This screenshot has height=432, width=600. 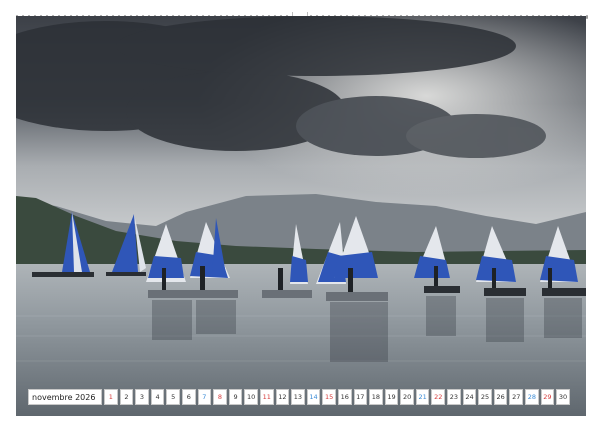 I want to click on day-cell: 1, so click(x=111, y=397).